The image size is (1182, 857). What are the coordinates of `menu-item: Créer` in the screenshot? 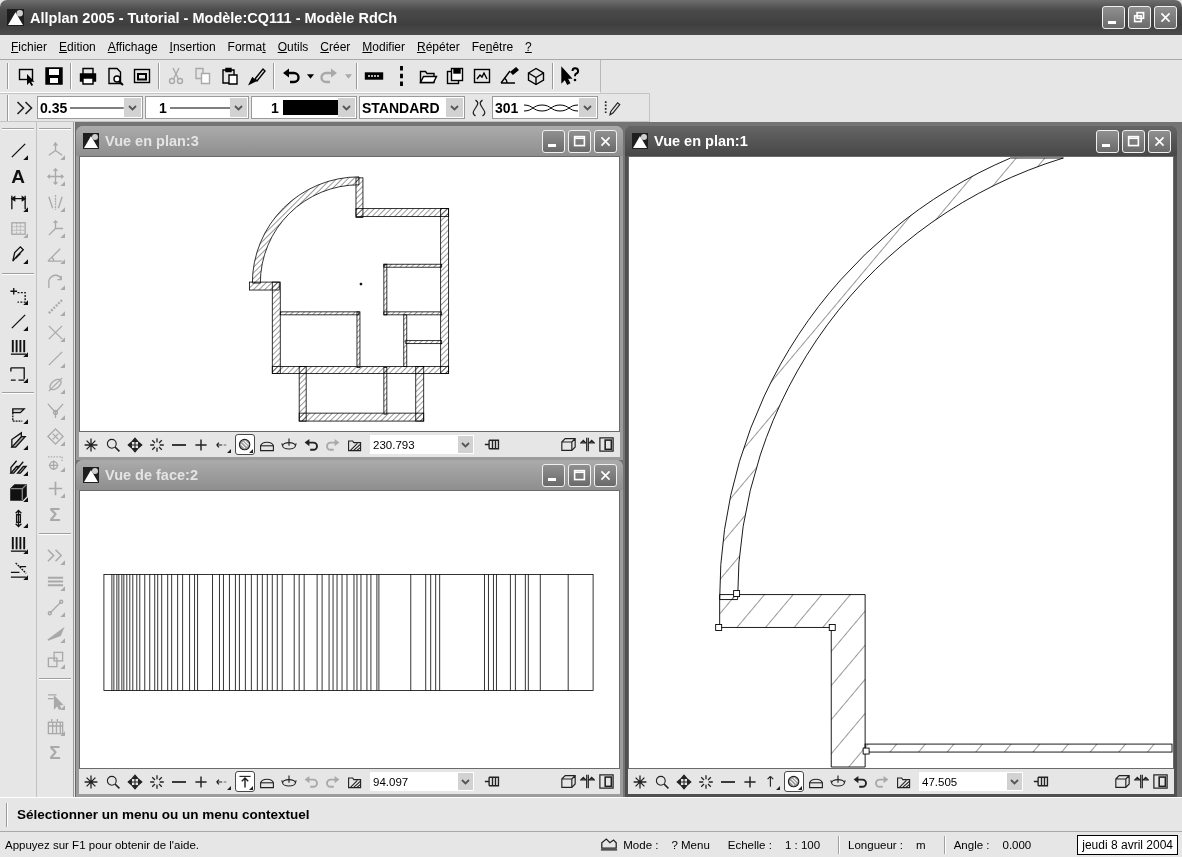 It's located at (335, 47).